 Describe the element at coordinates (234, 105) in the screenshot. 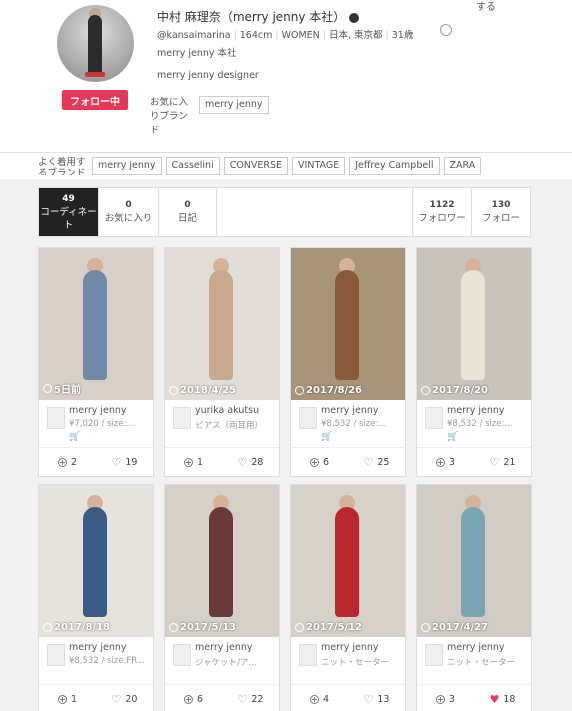

I see `fav-brand-chip: merry jenny` at that location.